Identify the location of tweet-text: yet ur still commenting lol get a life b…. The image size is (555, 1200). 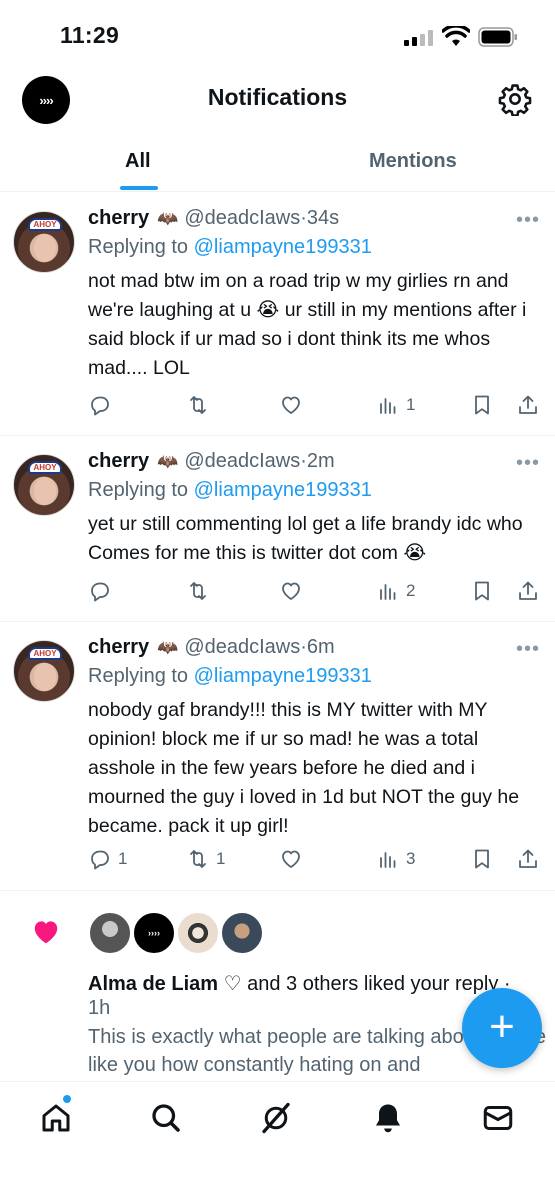
(305, 538).